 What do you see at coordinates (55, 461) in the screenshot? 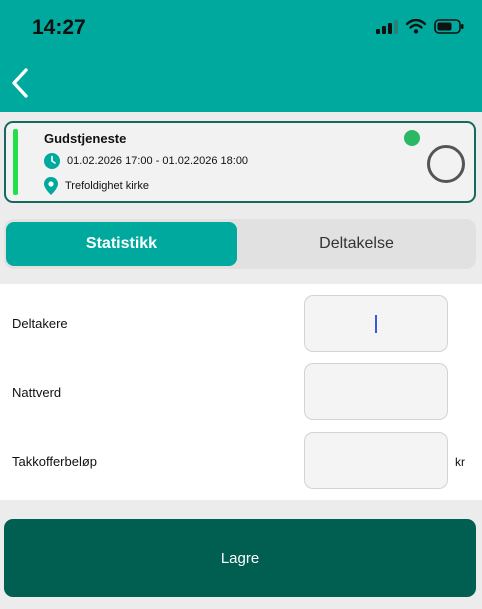
I see `offering-label: Takkofferbeløp` at bounding box center [55, 461].